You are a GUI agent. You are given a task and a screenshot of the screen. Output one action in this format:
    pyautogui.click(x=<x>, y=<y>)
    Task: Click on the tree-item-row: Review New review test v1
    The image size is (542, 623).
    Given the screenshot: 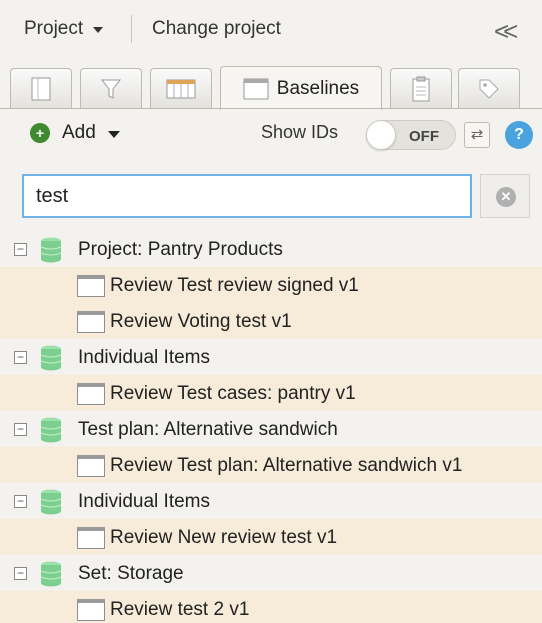 What is the action you would take?
    pyautogui.click(x=271, y=537)
    